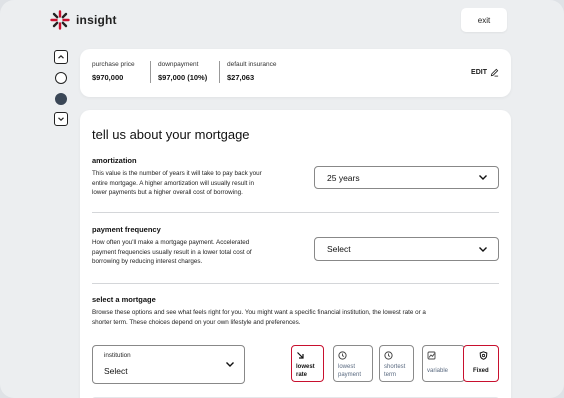 Image resolution: width=564 pixels, height=398 pixels. Describe the element at coordinates (168, 364) in the screenshot. I see `institution-select: institution Select` at that location.